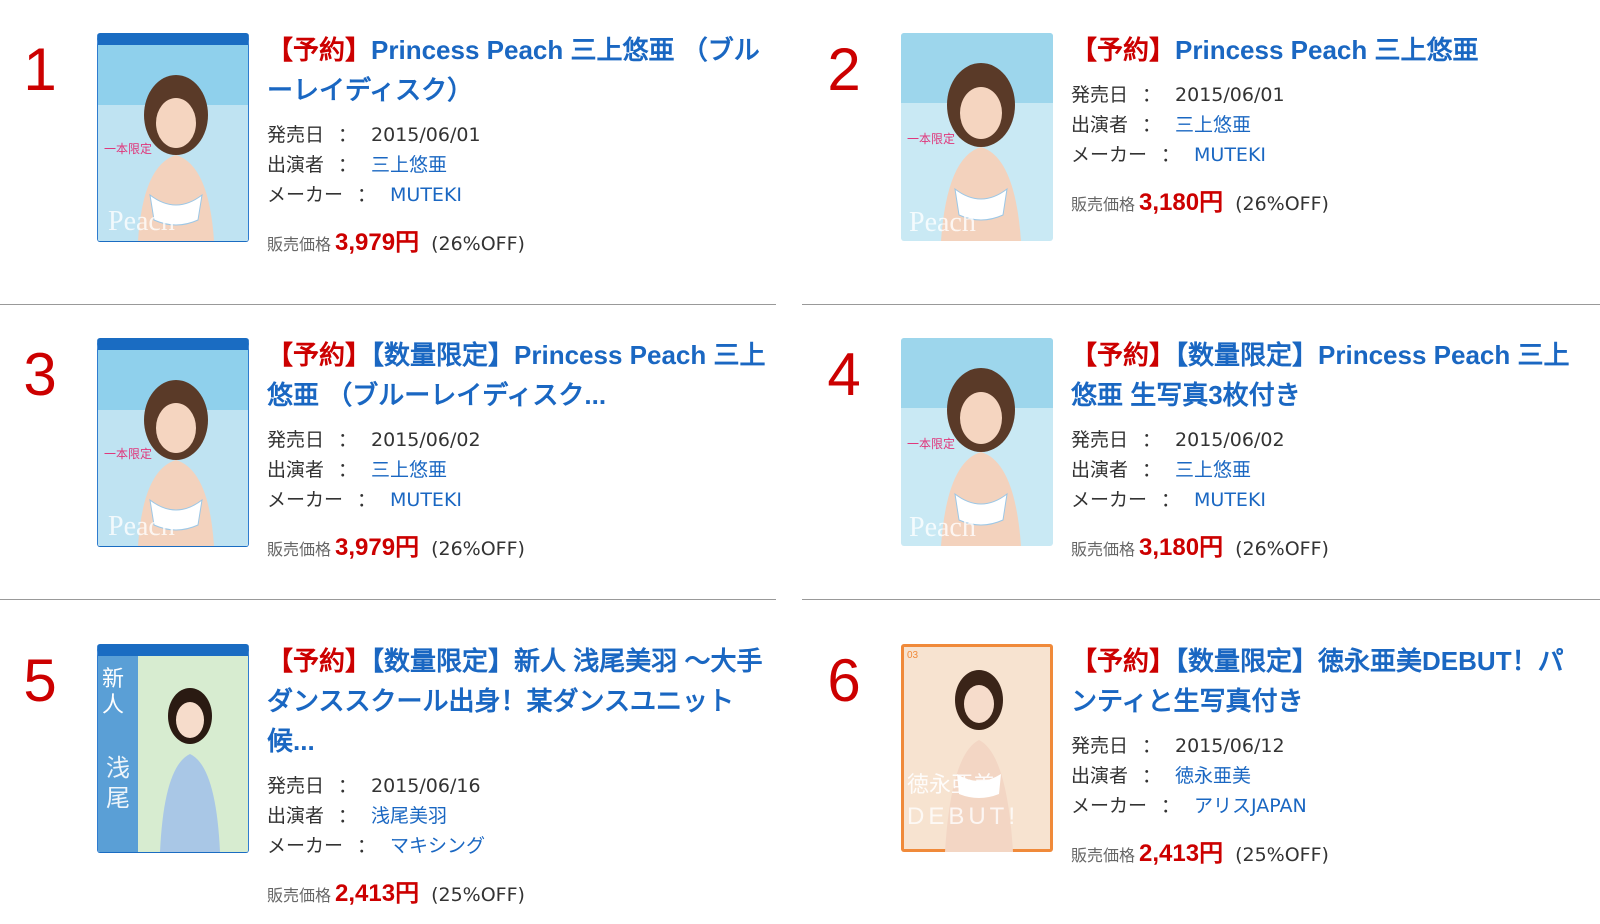 This screenshot has height=924, width=1600. I want to click on price-row: 販売価格 3,979円 (26%OFF), so click(396, 242).